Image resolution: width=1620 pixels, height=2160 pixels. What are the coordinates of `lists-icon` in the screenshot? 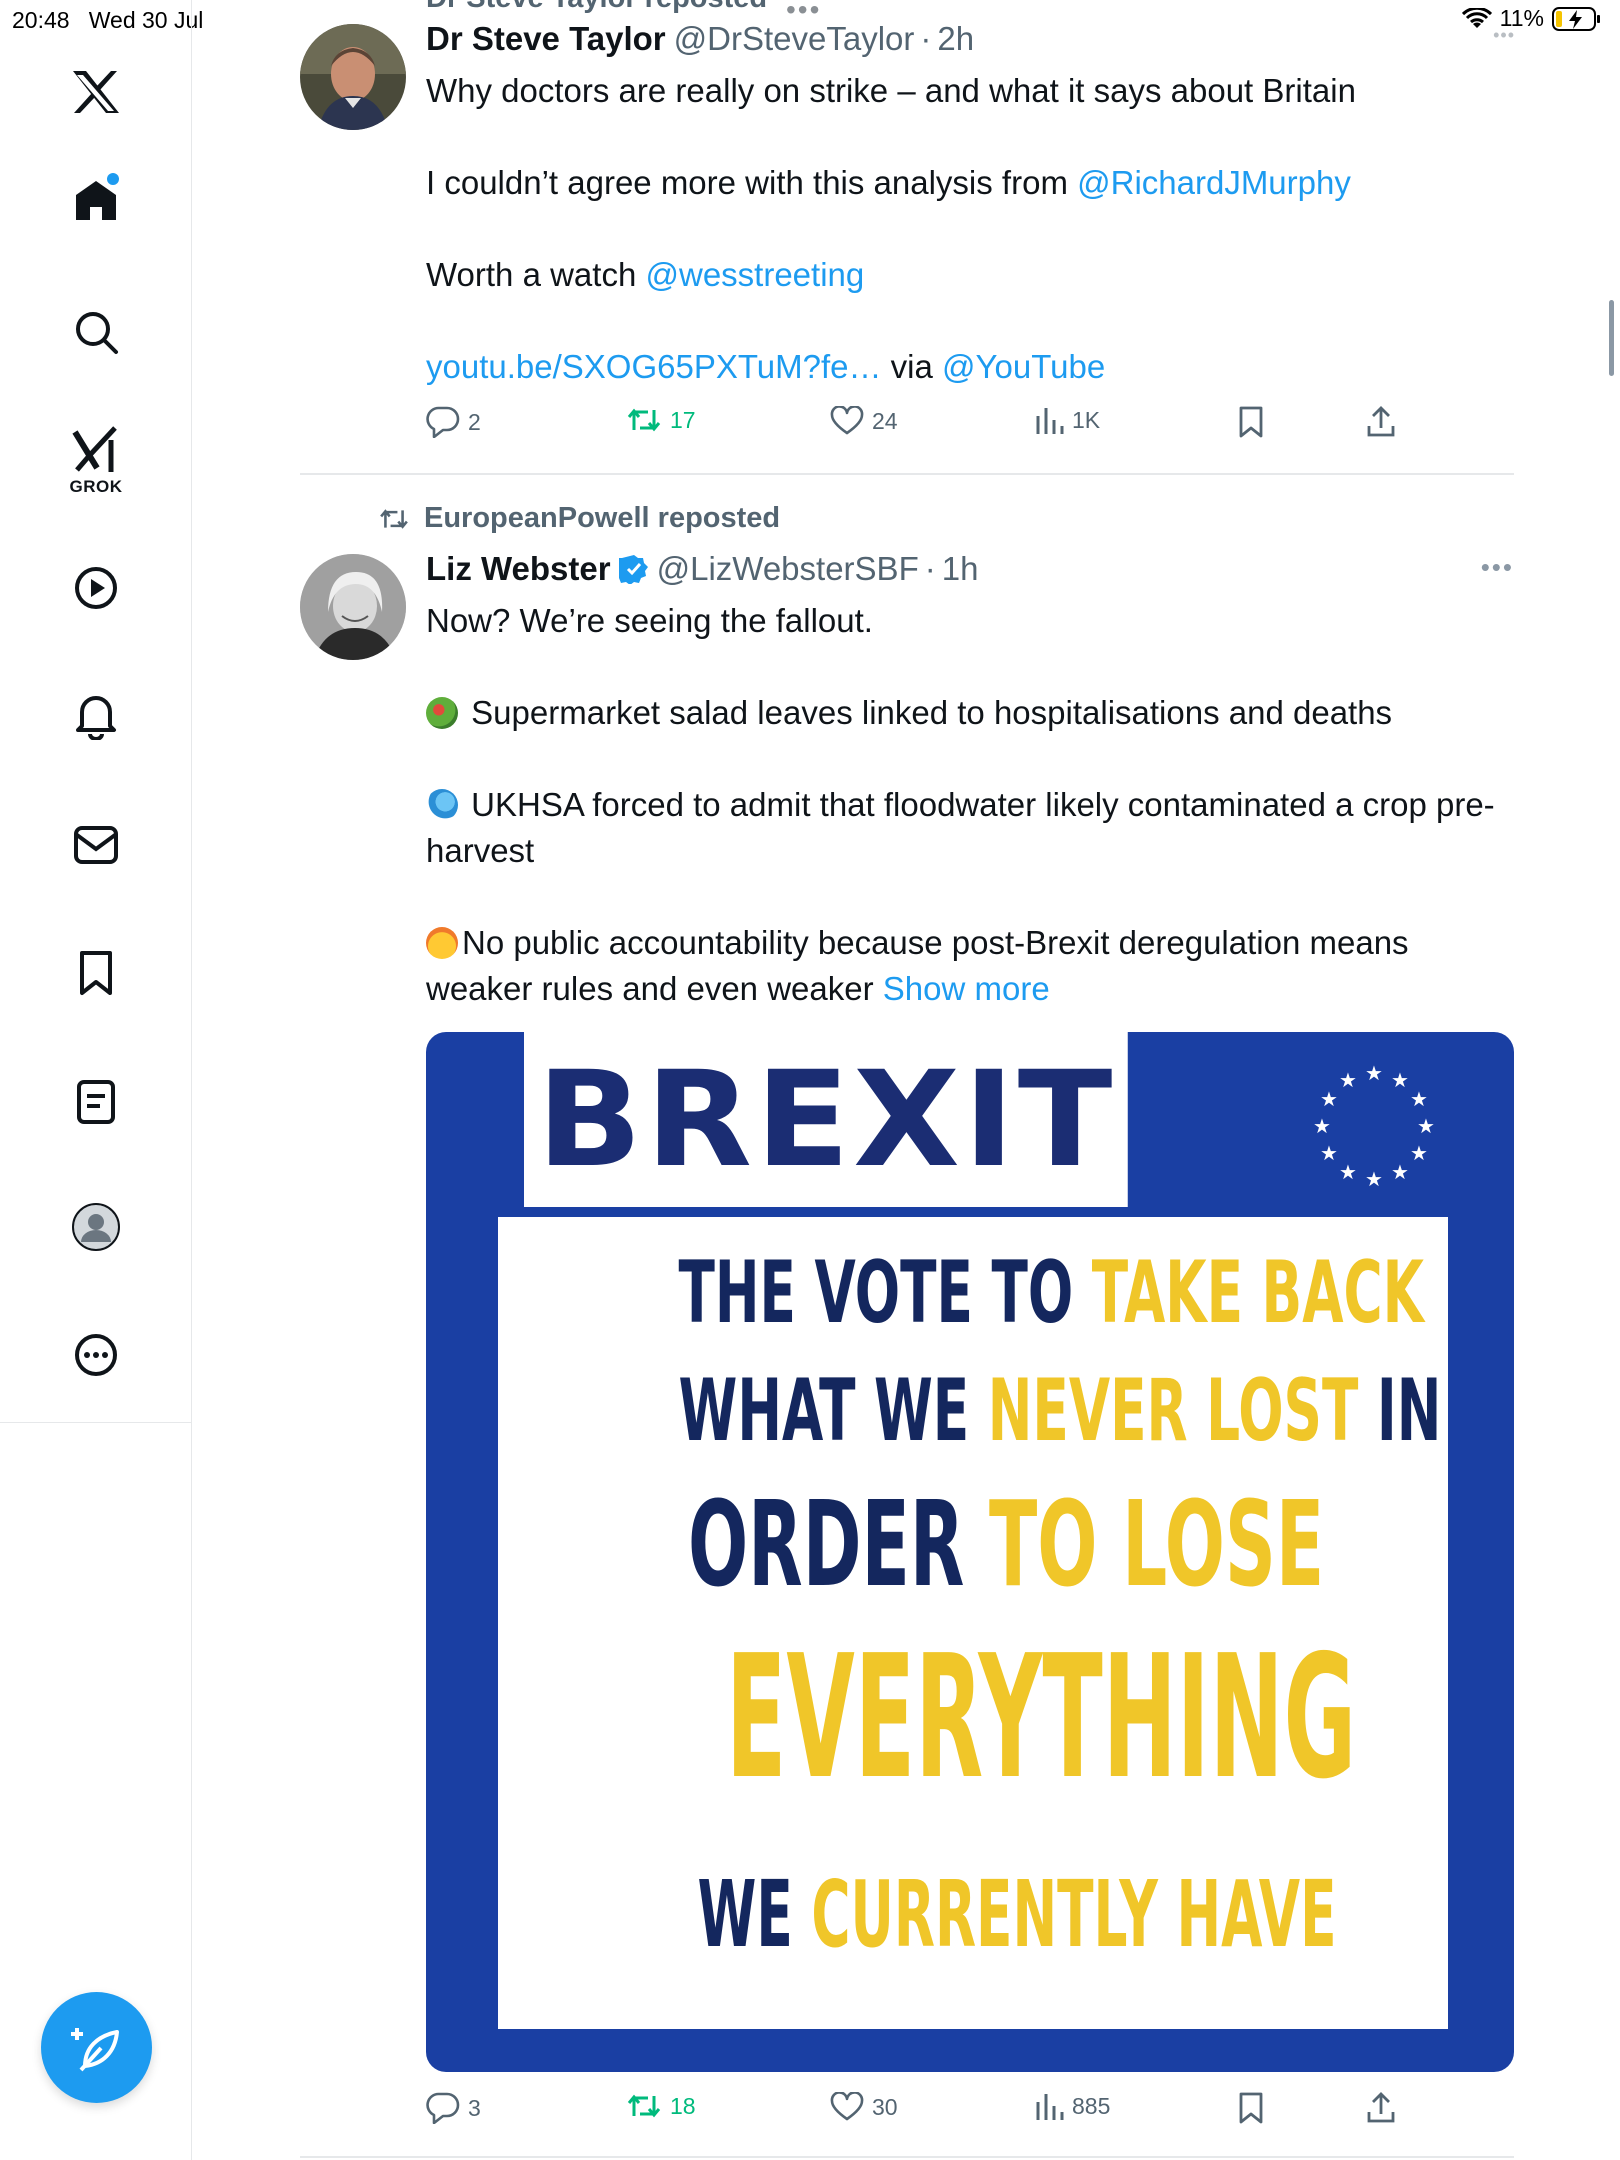 It's located at (96, 1102).